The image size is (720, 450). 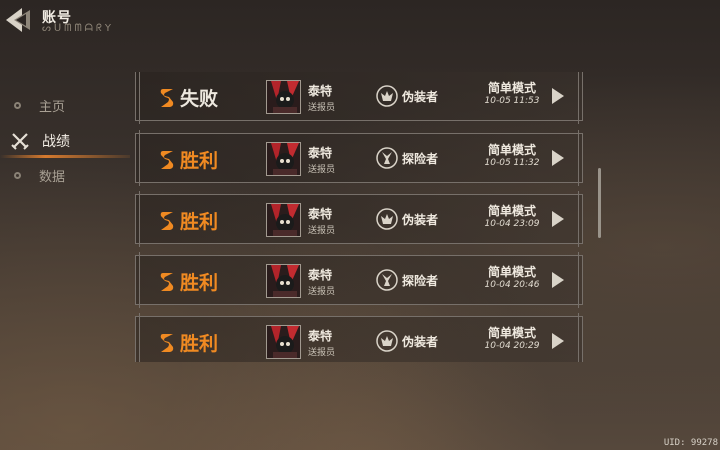 What do you see at coordinates (512, 346) in the screenshot?
I see `match-time: 10-04 20:29` at bounding box center [512, 346].